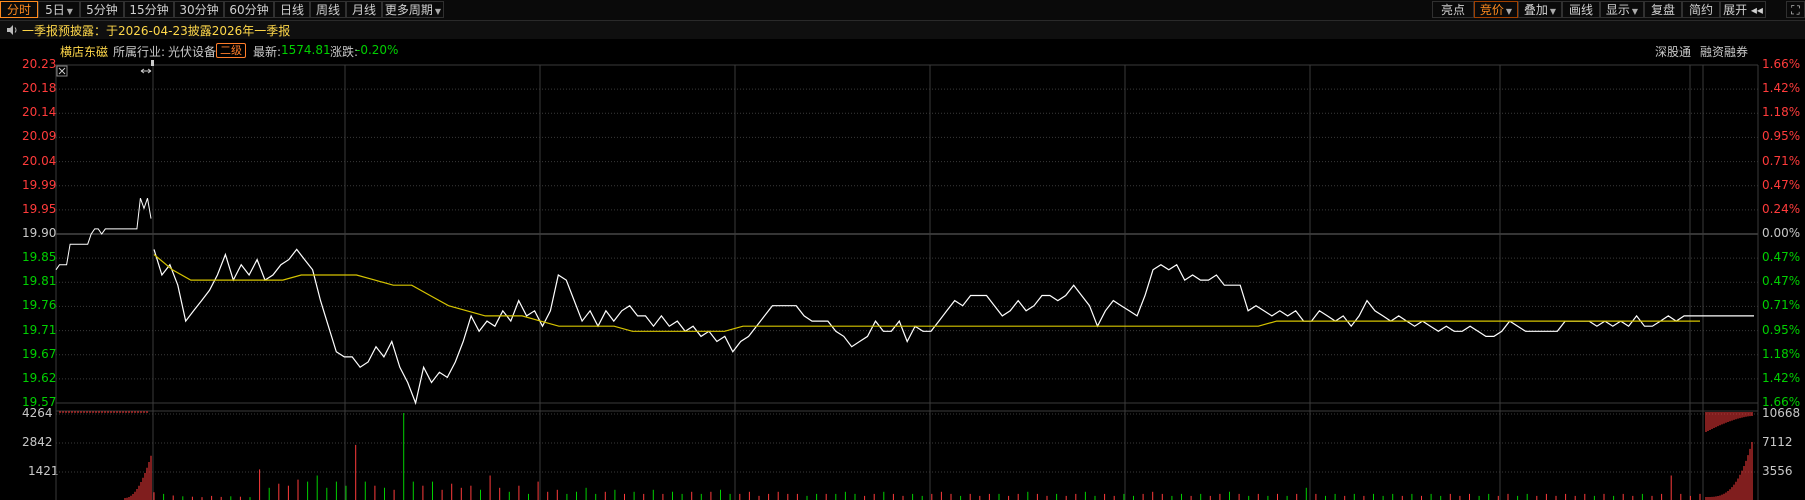 The width and height of the screenshot is (1805, 500). Describe the element at coordinates (39, 160) in the screenshot. I see `price-tick-label: 20.04` at that location.